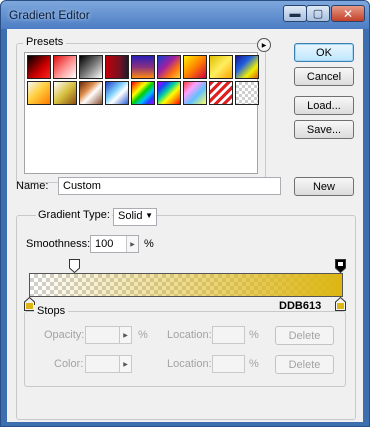 Image resolution: width=370 pixels, height=427 pixels. What do you see at coordinates (64, 335) in the screenshot?
I see `opacity-label: Opacity:` at bounding box center [64, 335].